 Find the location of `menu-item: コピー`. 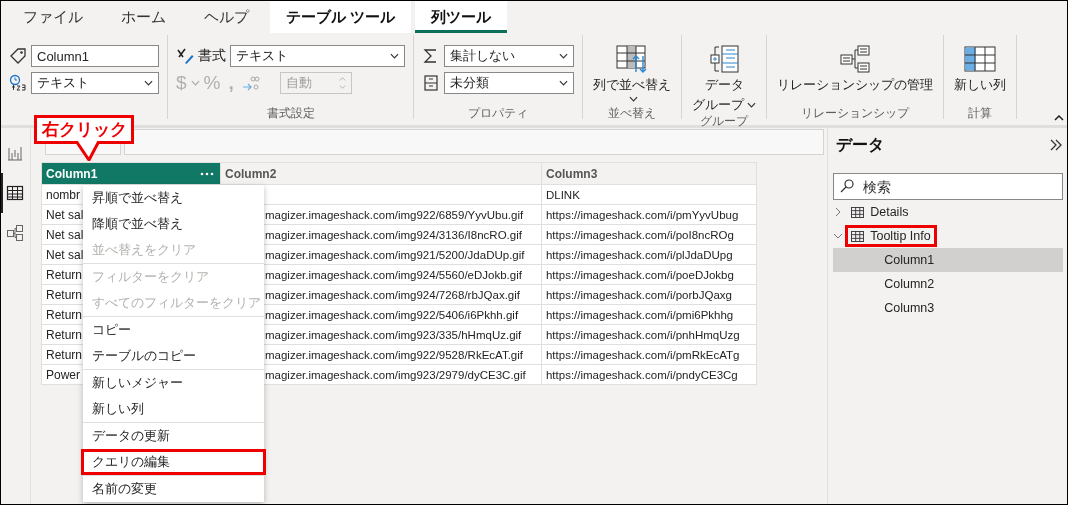

menu-item: コピー is located at coordinates (173, 330).